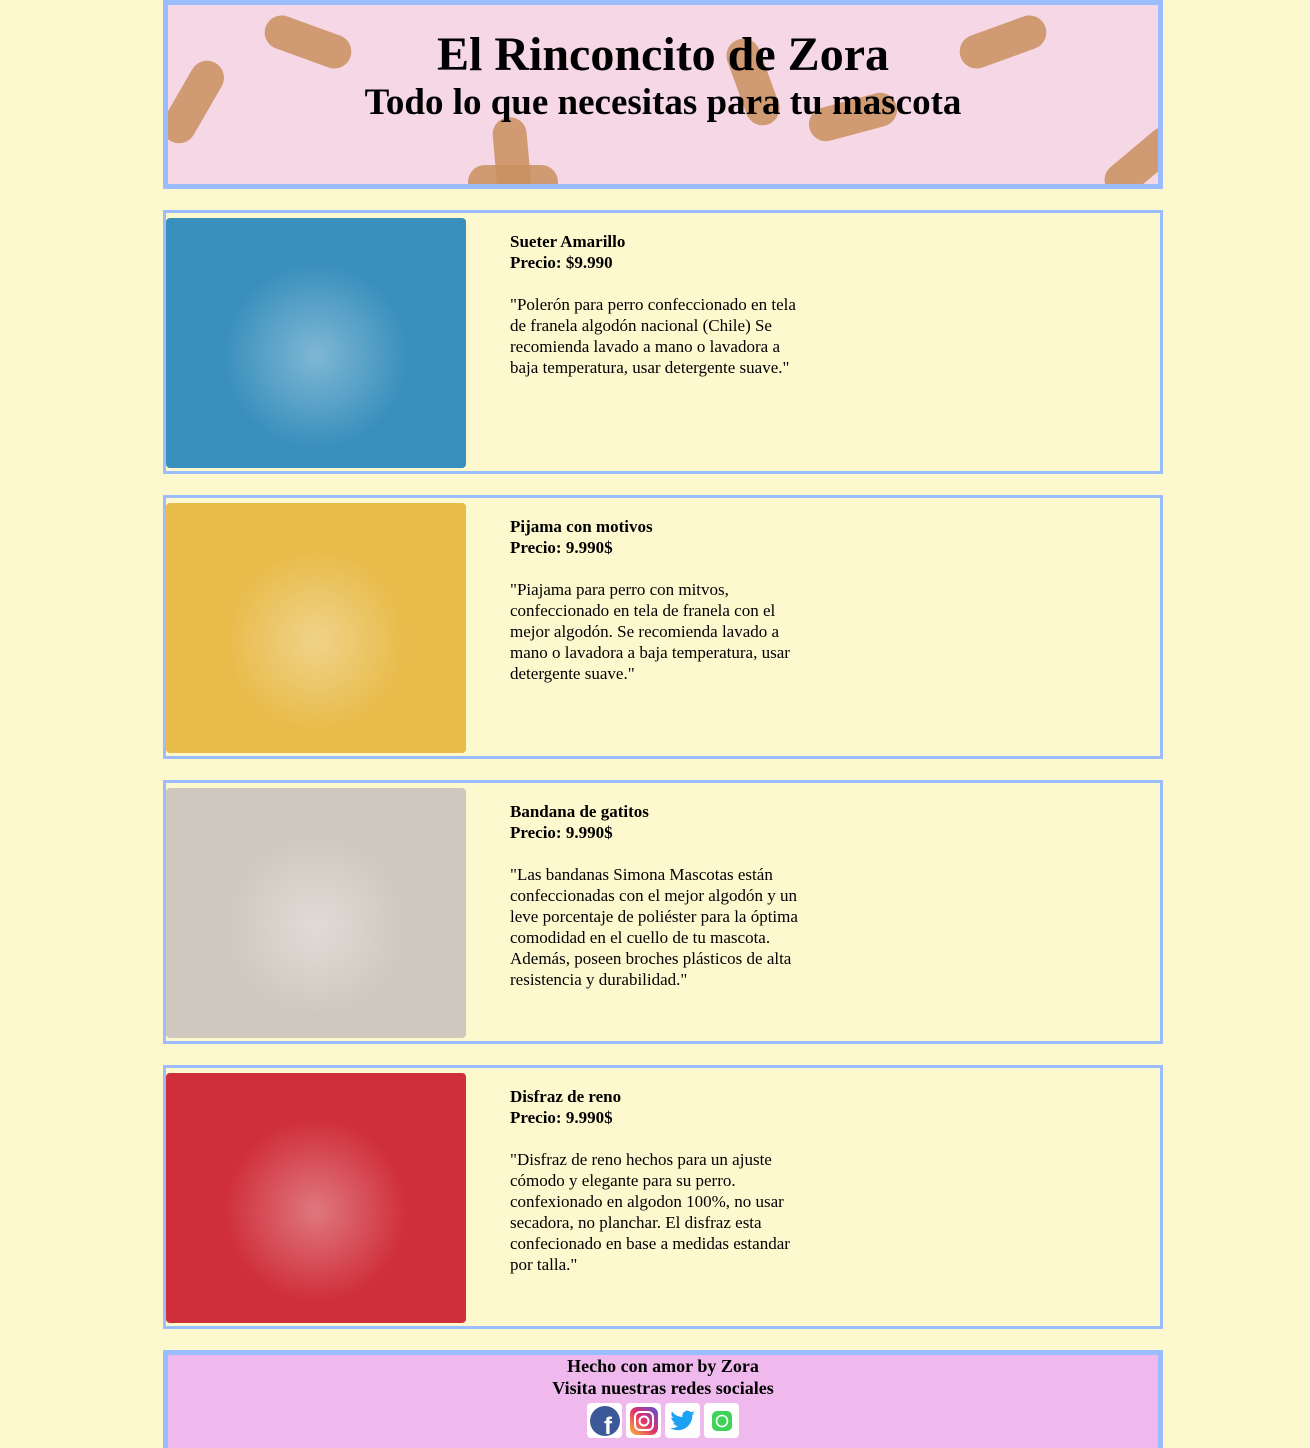 This screenshot has height=1448, width=1310. Describe the element at coordinates (721, 1420) in the screenshot. I see `whatsapp-icon` at that location.